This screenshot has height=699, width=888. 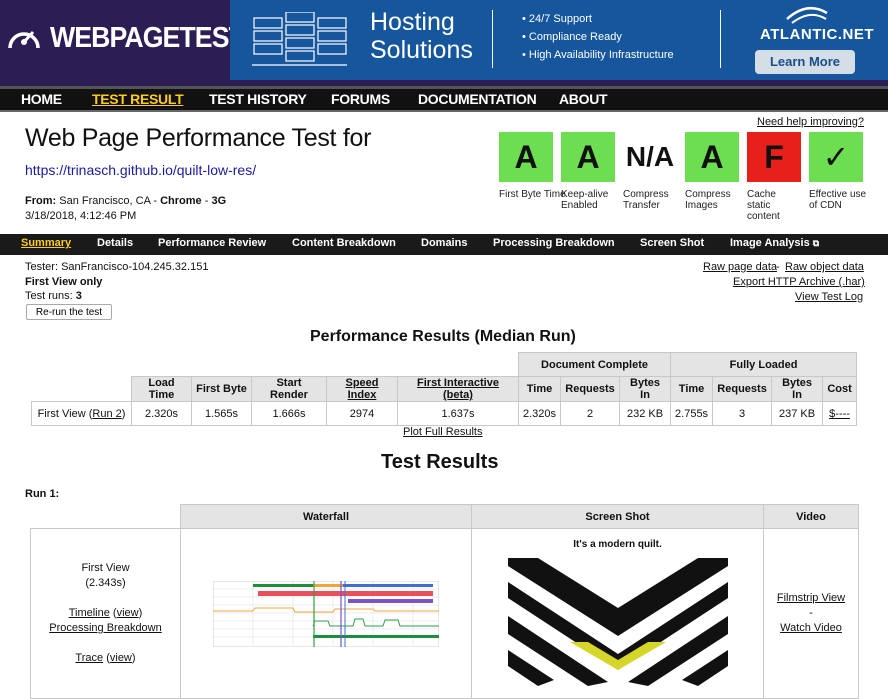 What do you see at coordinates (811, 598) in the screenshot?
I see `filmstrip-view-link: Filmstrip View` at bounding box center [811, 598].